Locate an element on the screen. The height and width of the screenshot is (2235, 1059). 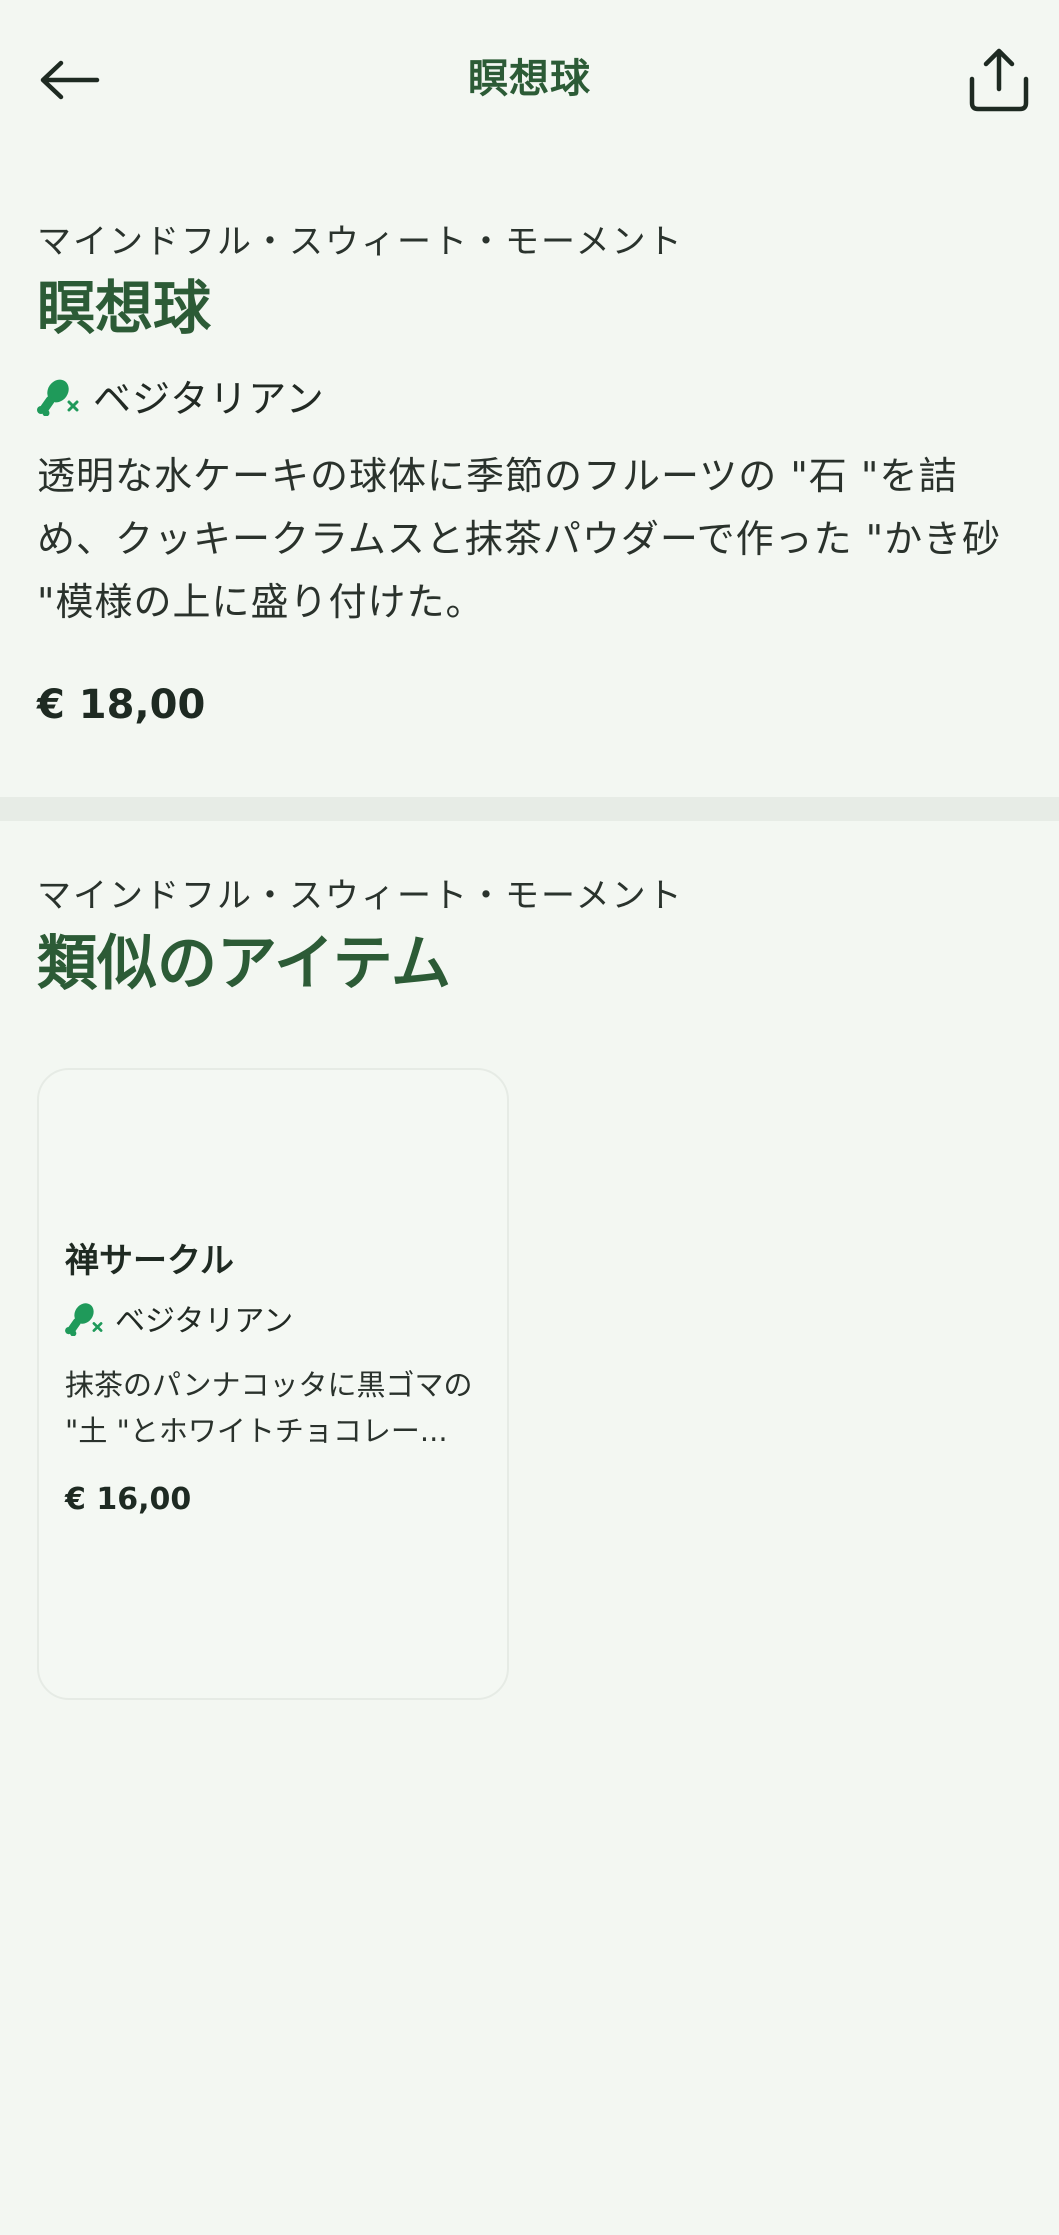
product-price: € 18,00 is located at coordinates (121, 705).